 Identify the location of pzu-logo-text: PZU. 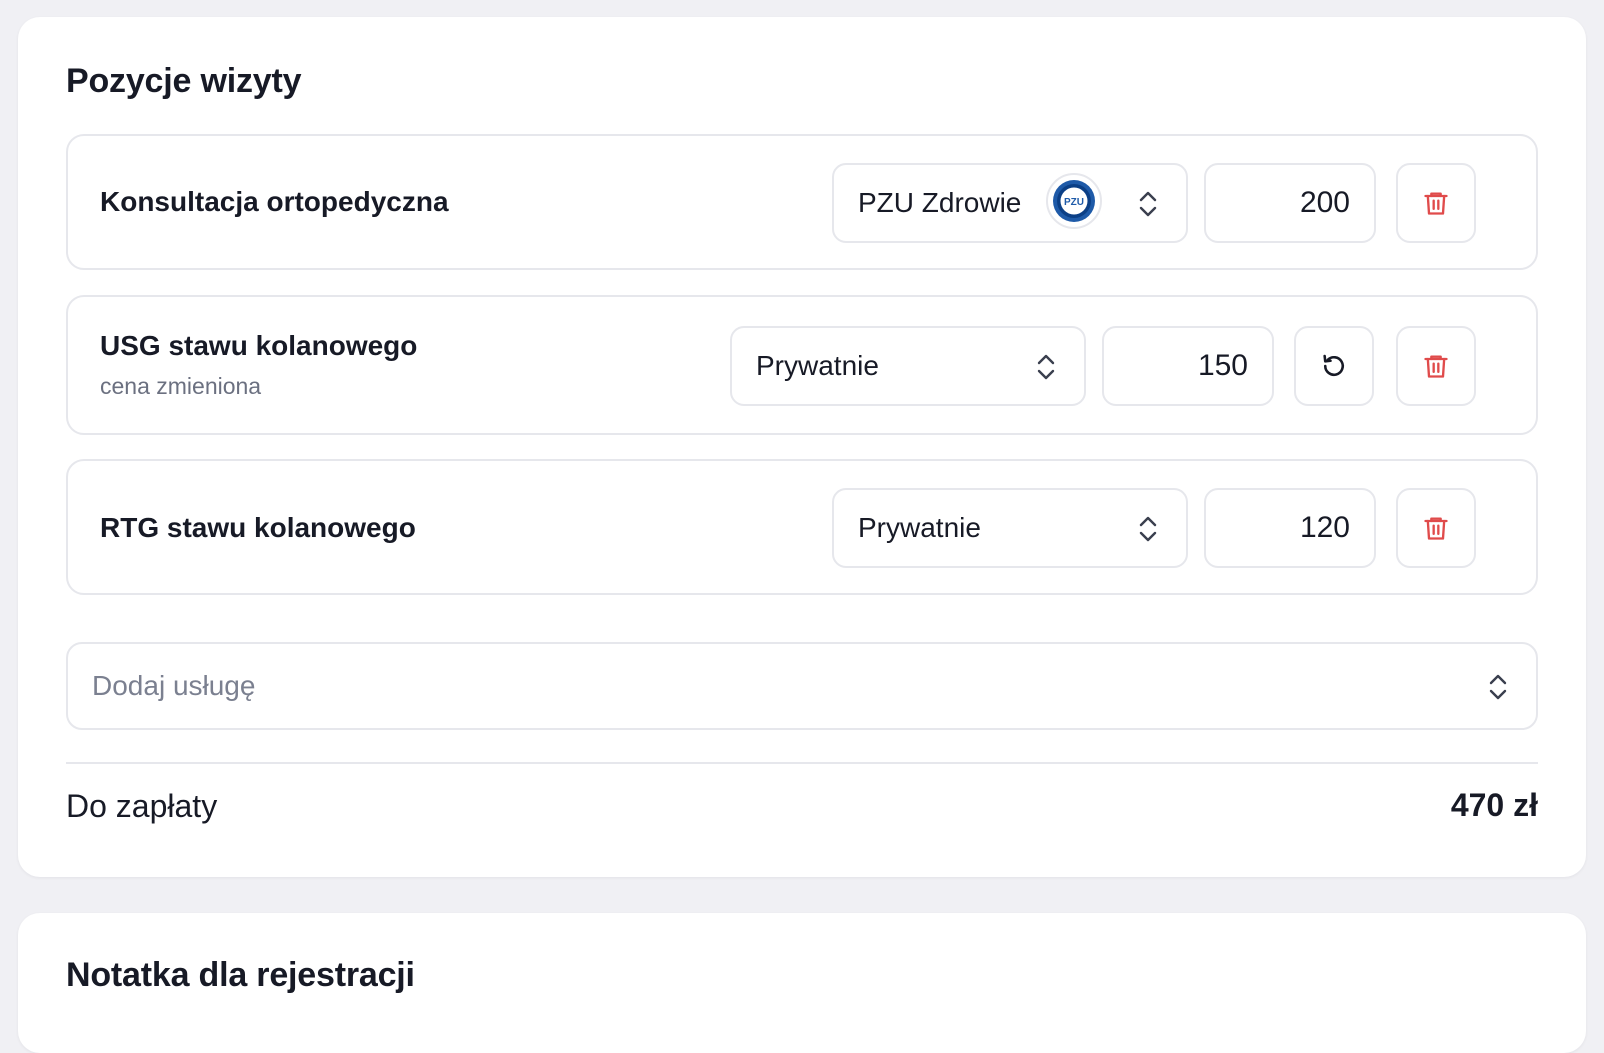
(1074, 202).